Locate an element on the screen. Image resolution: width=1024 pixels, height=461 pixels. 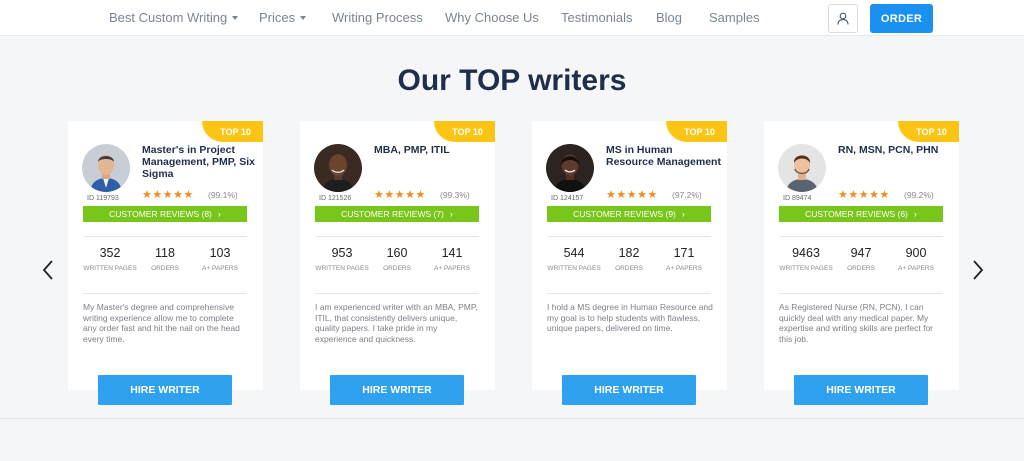
user-icon is located at coordinates (843, 18).